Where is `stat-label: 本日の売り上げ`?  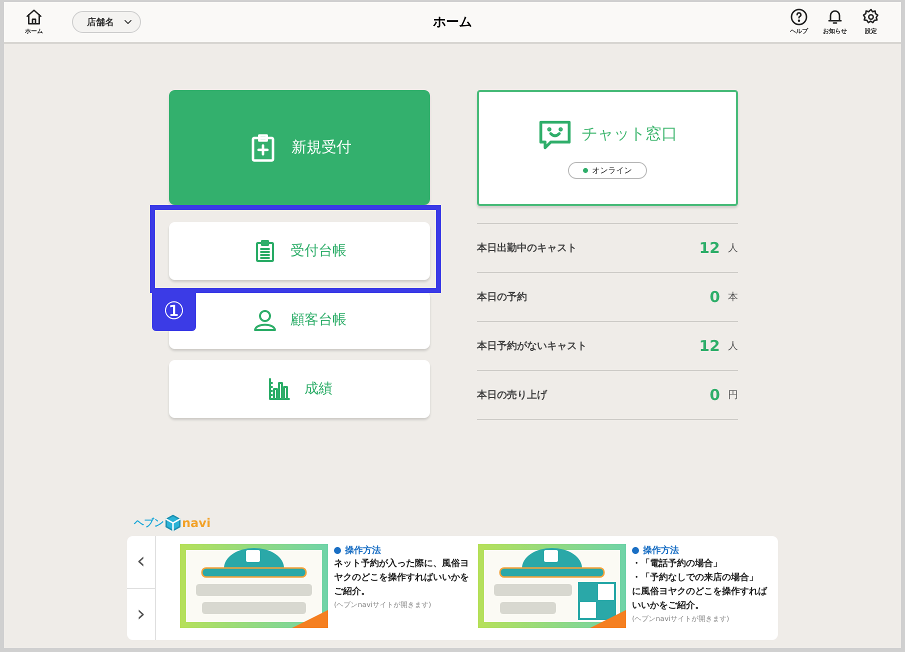
stat-label: 本日の売り上げ is located at coordinates (512, 395).